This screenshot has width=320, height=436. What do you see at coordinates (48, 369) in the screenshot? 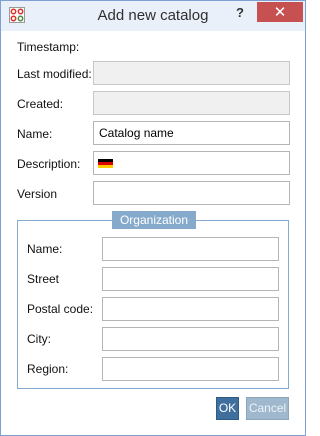
I see `region-label: Region:` at bounding box center [48, 369].